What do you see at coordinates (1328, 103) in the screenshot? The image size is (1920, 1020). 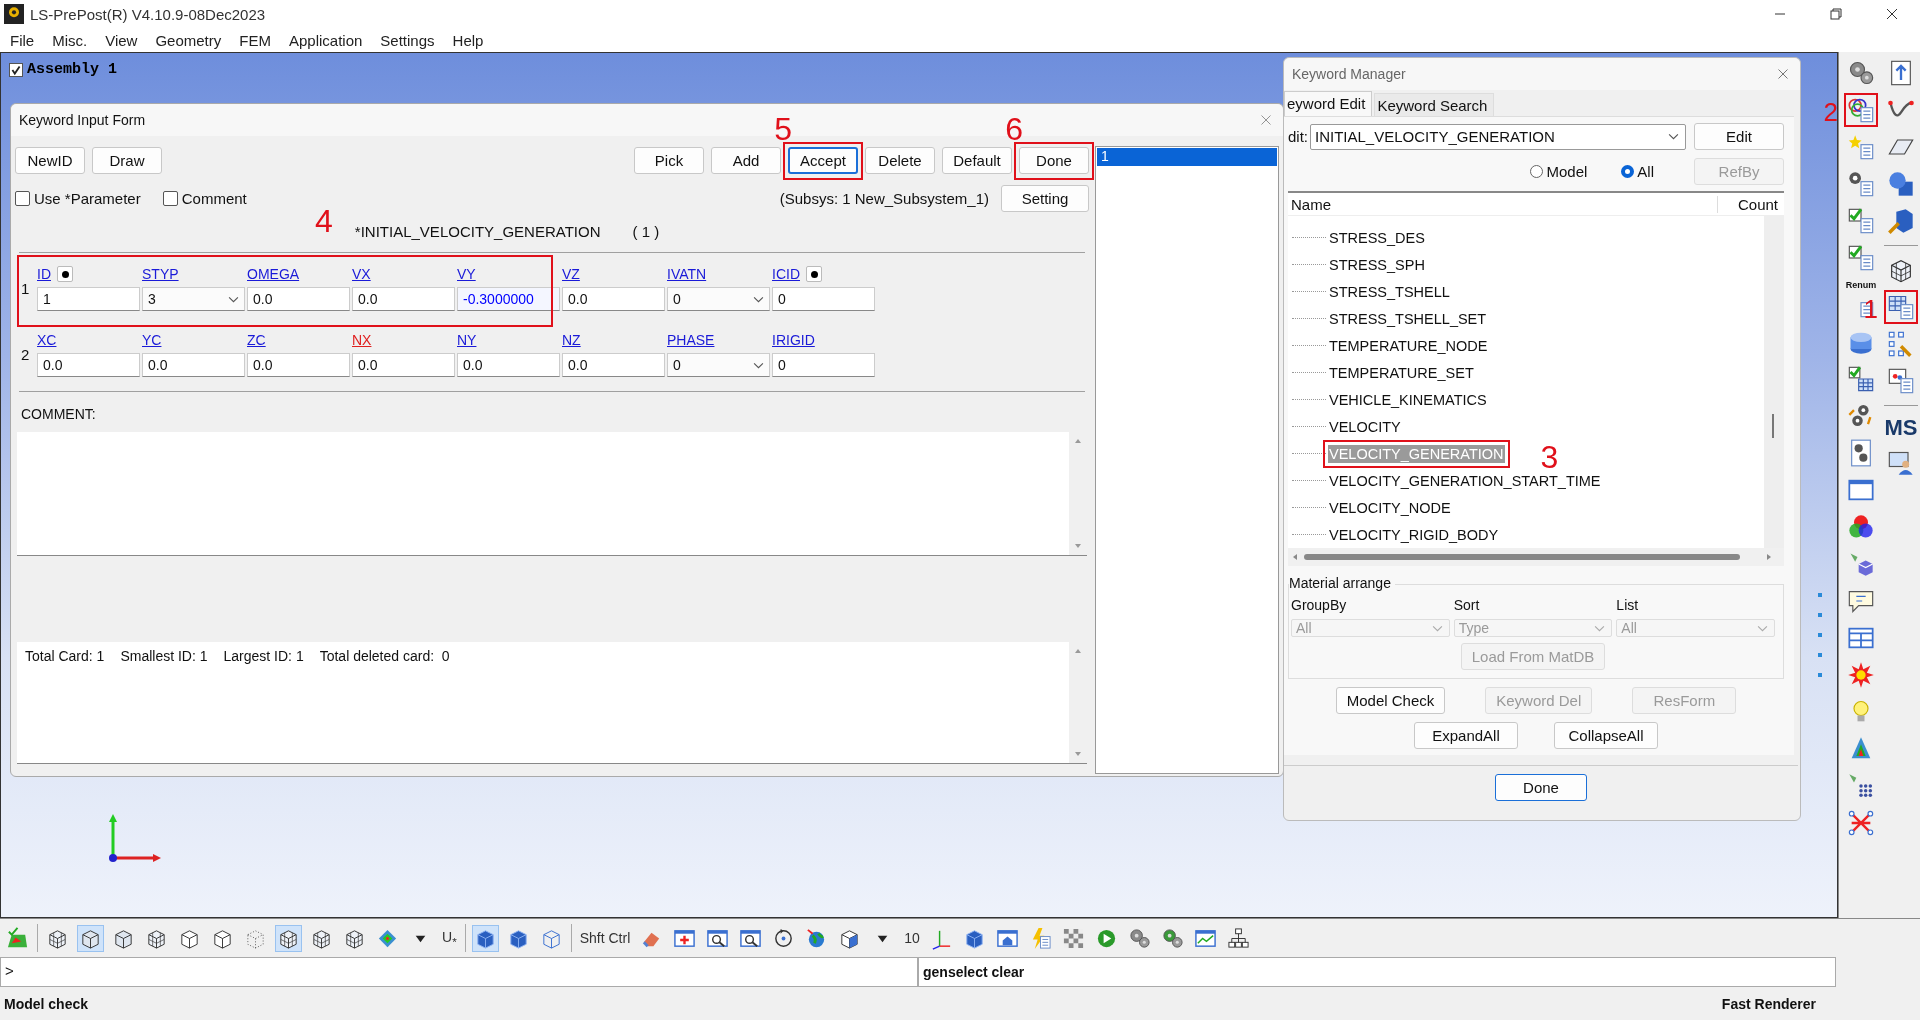 I see `tab: eyword Edit` at bounding box center [1328, 103].